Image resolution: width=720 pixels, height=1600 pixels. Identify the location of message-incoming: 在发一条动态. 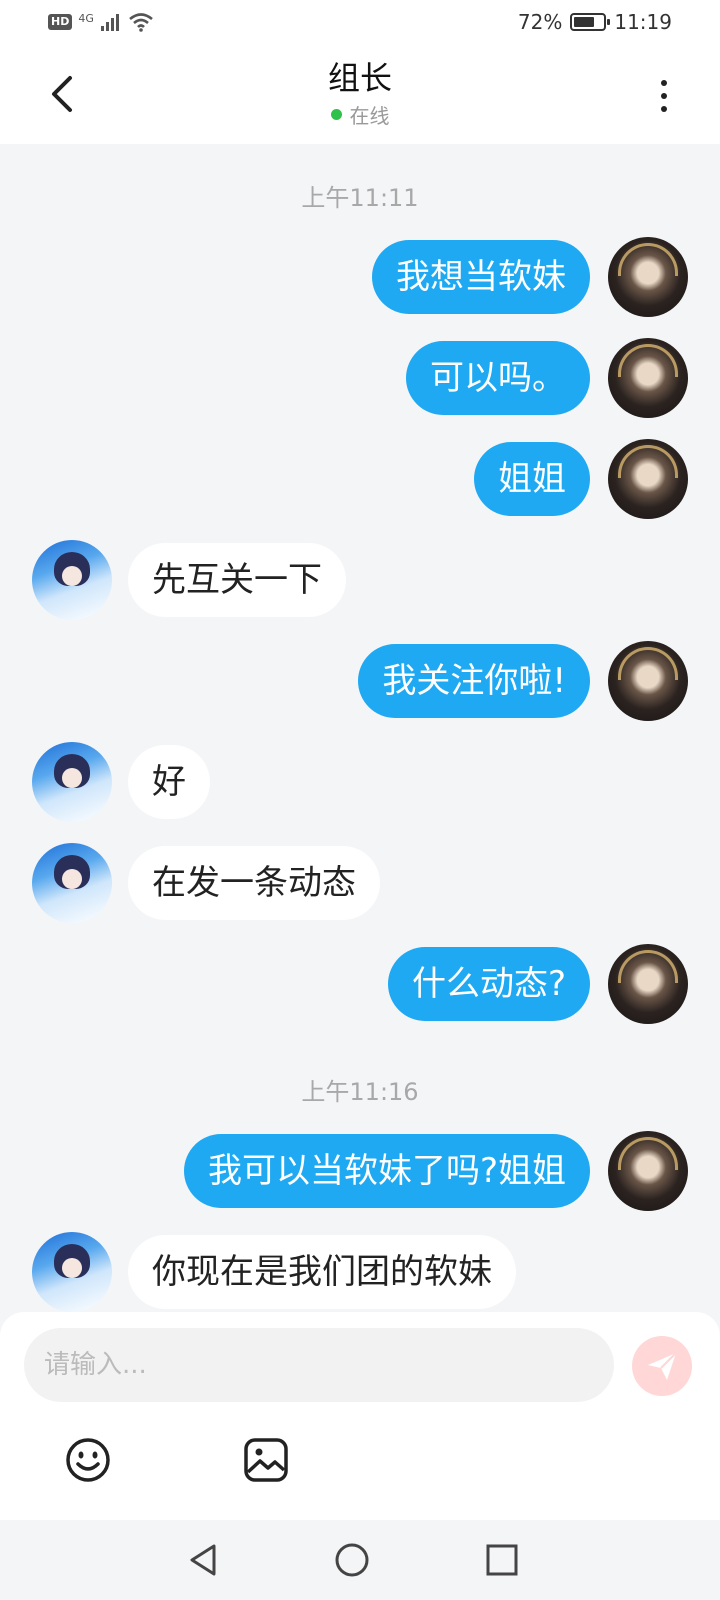
(206, 883).